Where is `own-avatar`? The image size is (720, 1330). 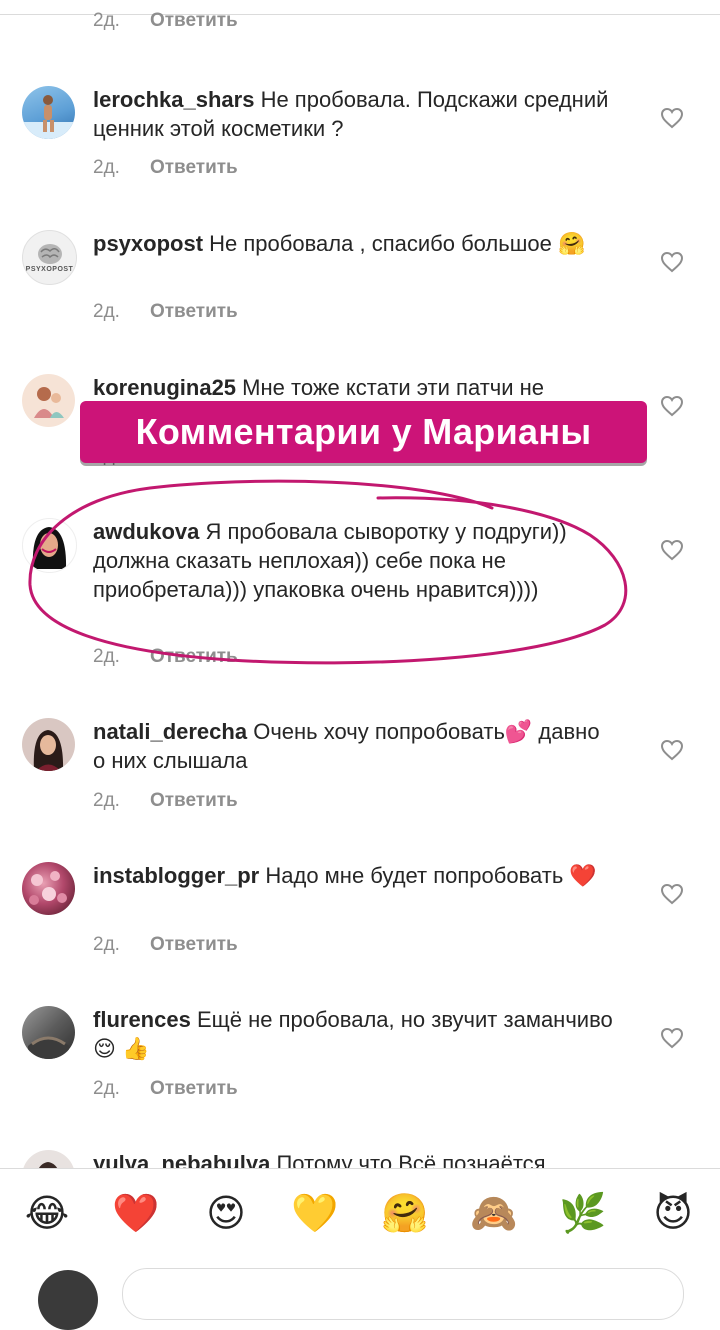 own-avatar is located at coordinates (68, 1300).